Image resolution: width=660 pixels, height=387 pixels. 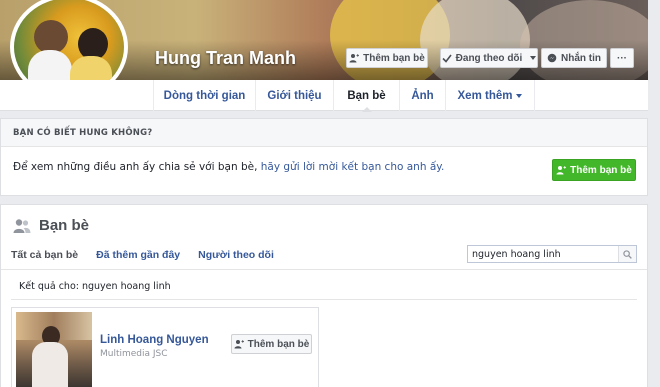 I want to click on tab-friends: Bạn bè, so click(x=366, y=96).